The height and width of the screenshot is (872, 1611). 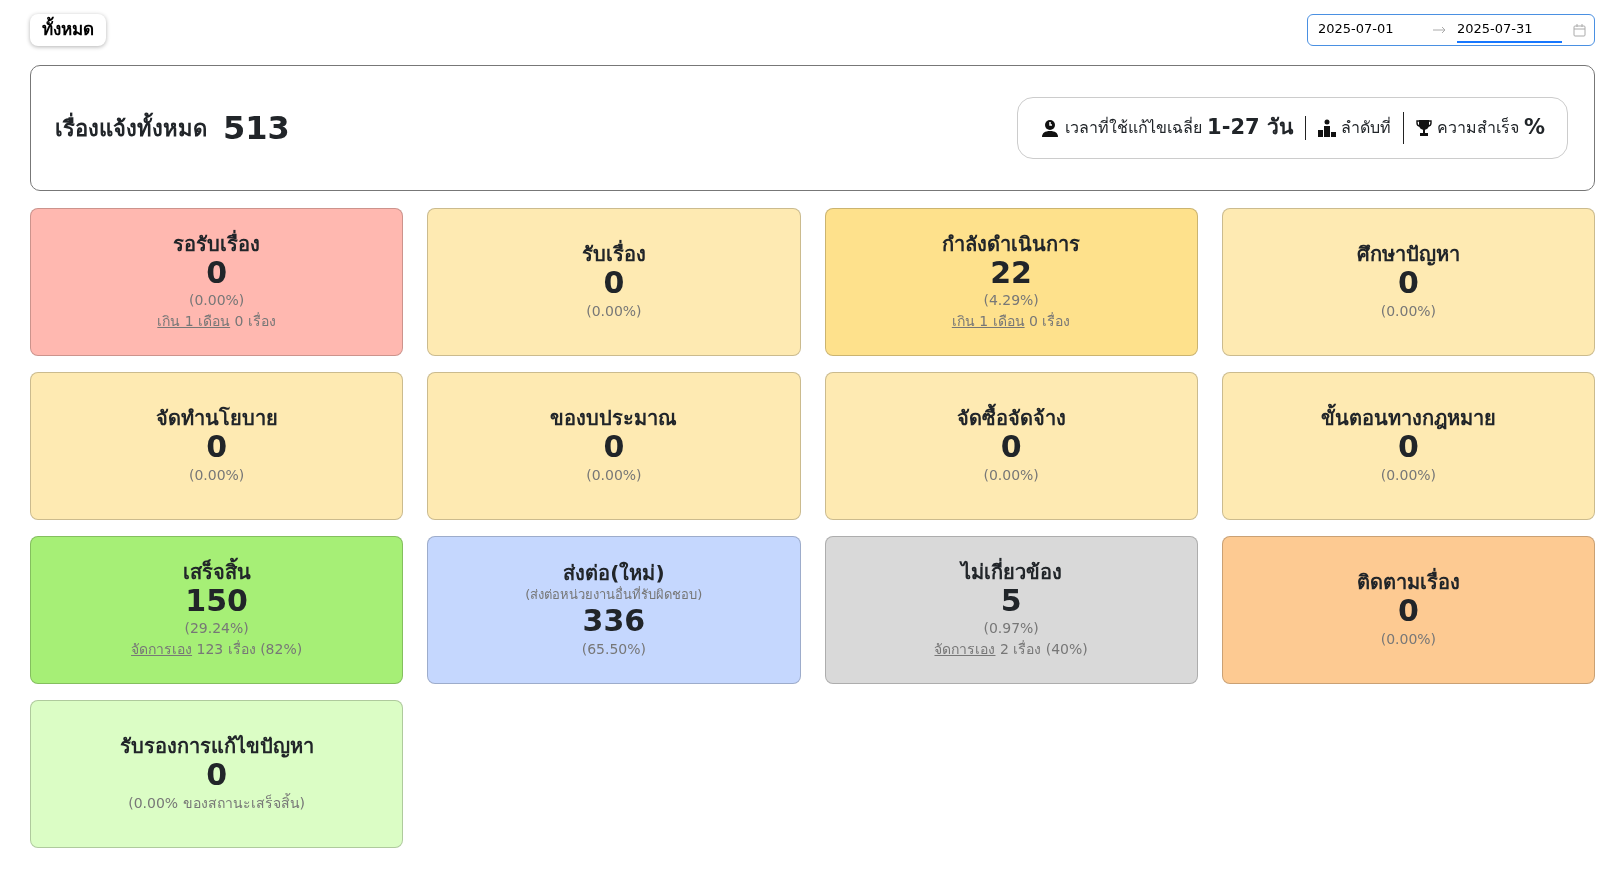 I want to click on stat-value: 1-27 วัน, so click(x=1250, y=128).